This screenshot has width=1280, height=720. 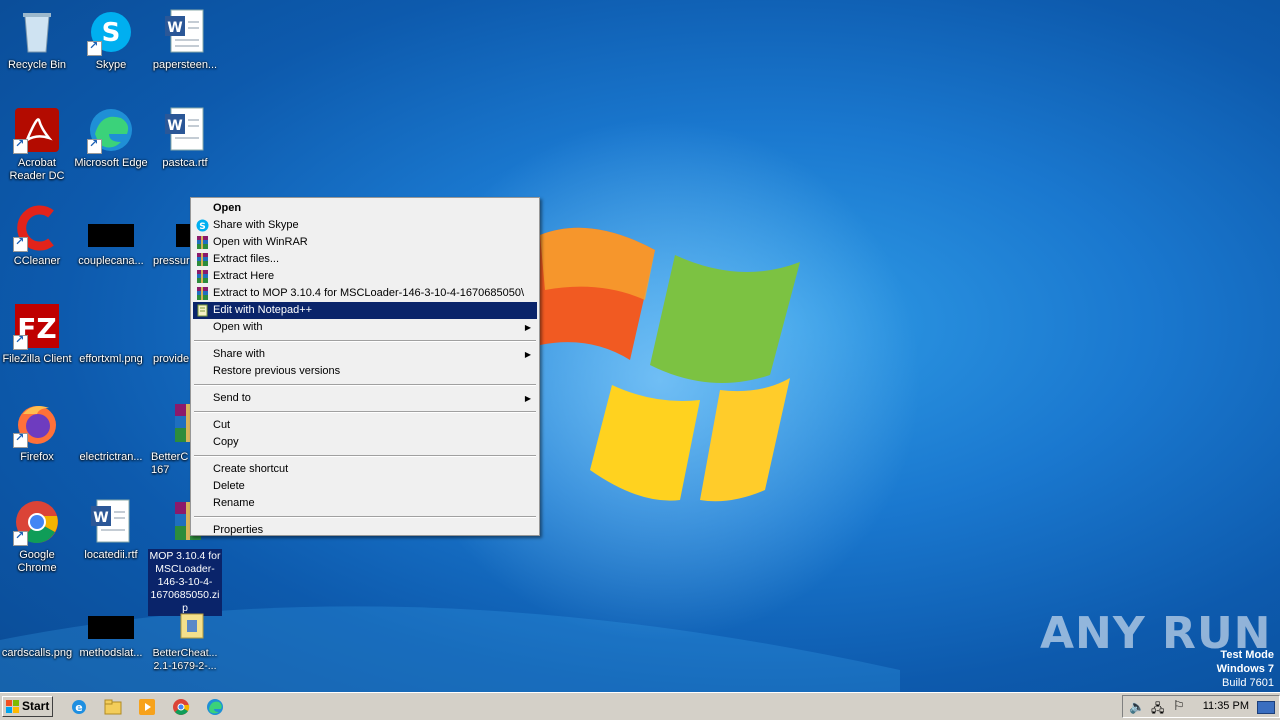 What do you see at coordinates (365, 398) in the screenshot?
I see `menu-item-send-to: Send to ▶` at bounding box center [365, 398].